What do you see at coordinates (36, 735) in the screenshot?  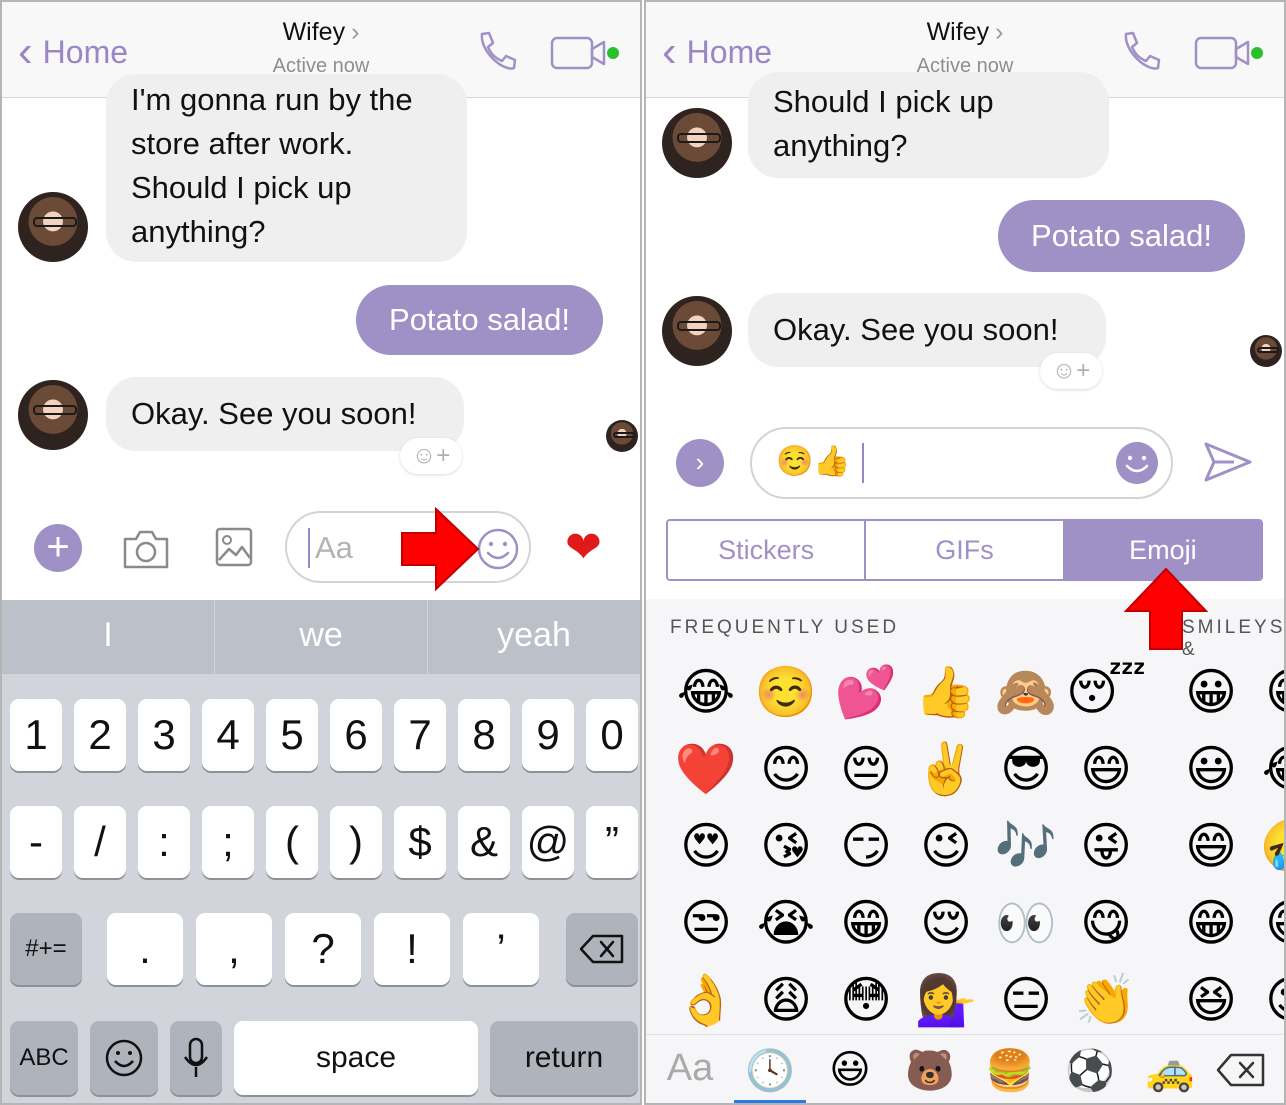 I see `key: 1` at bounding box center [36, 735].